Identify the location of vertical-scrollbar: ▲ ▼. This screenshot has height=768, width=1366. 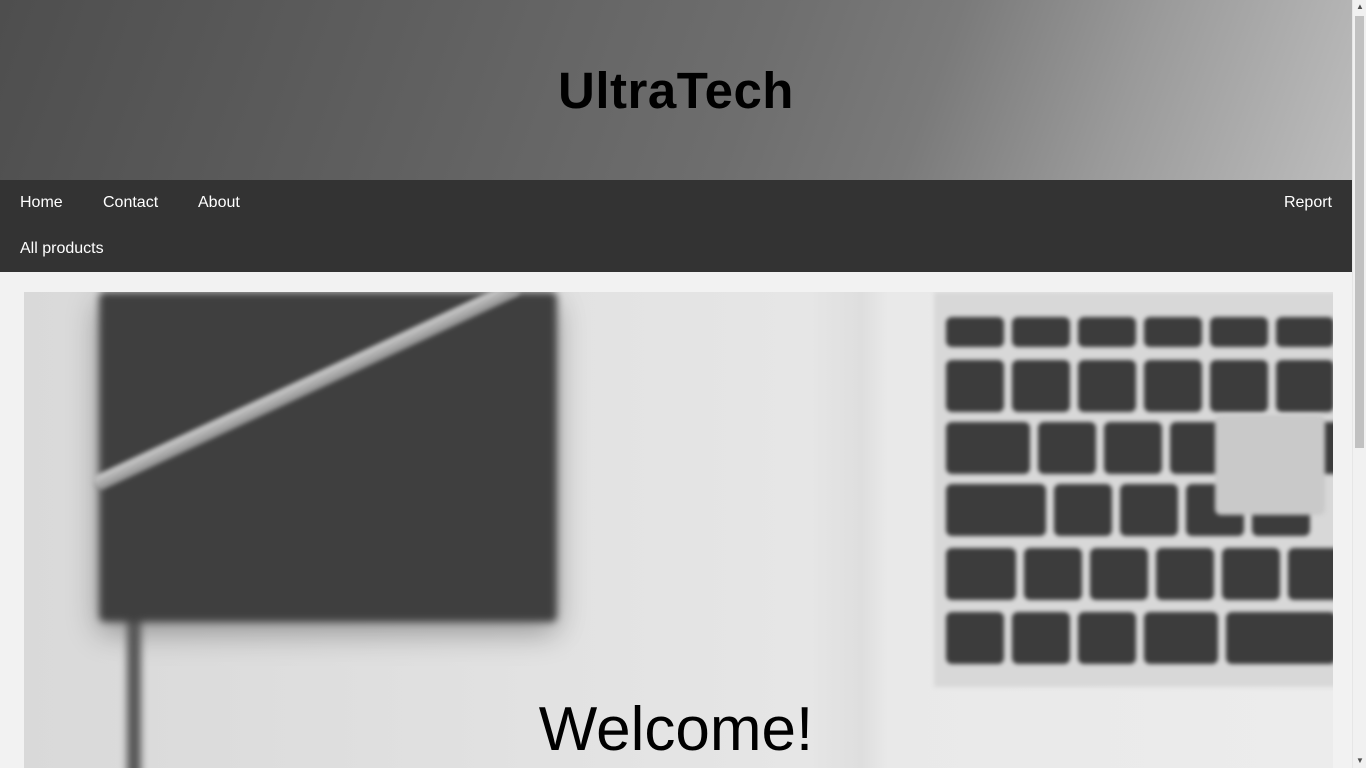
(1359, 384).